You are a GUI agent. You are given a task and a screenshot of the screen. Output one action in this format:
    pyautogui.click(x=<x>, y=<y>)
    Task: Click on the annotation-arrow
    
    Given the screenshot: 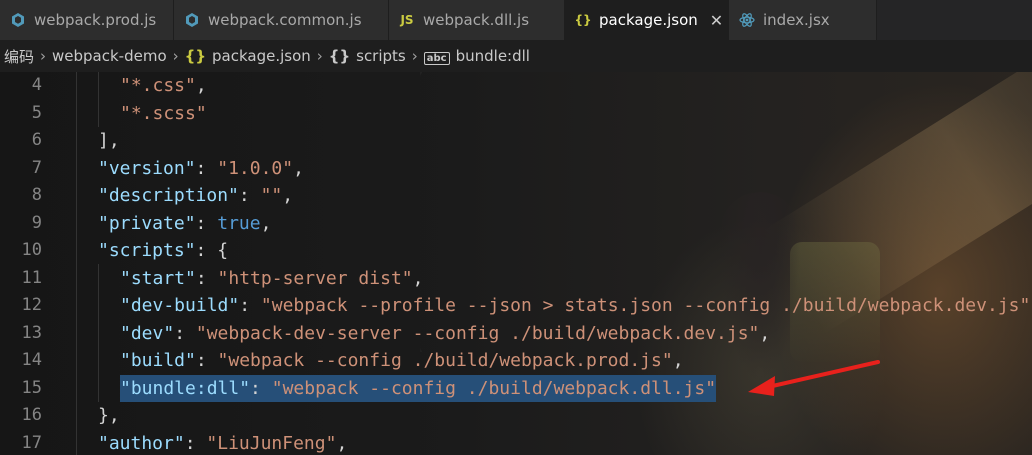 What is the action you would take?
    pyautogui.click(x=814, y=378)
    